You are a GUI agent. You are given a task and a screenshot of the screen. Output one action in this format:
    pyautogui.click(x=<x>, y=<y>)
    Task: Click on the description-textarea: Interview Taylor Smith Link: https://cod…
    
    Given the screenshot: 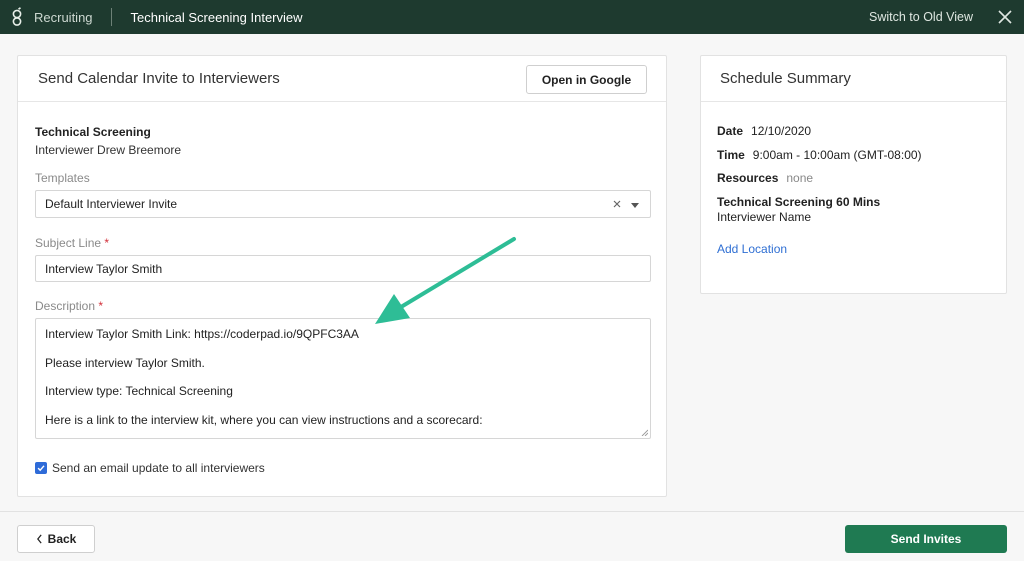 What is the action you would take?
    pyautogui.click(x=343, y=378)
    